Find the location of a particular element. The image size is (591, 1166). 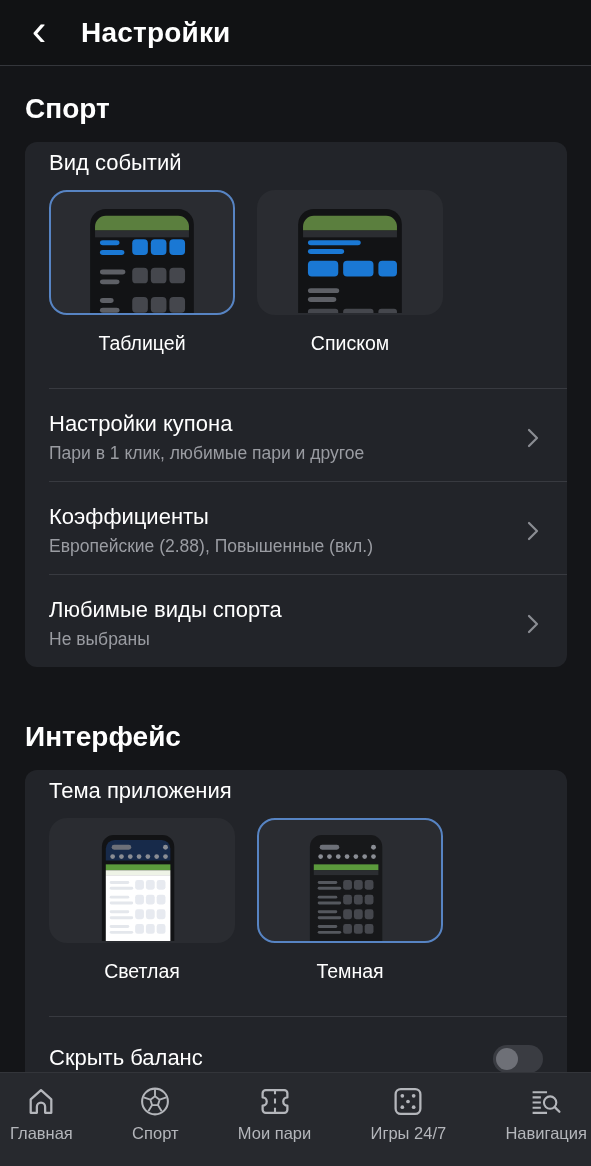

row-subtitle: Европейские (2.88), Повышенные (вкл.) is located at coordinates (211, 546).